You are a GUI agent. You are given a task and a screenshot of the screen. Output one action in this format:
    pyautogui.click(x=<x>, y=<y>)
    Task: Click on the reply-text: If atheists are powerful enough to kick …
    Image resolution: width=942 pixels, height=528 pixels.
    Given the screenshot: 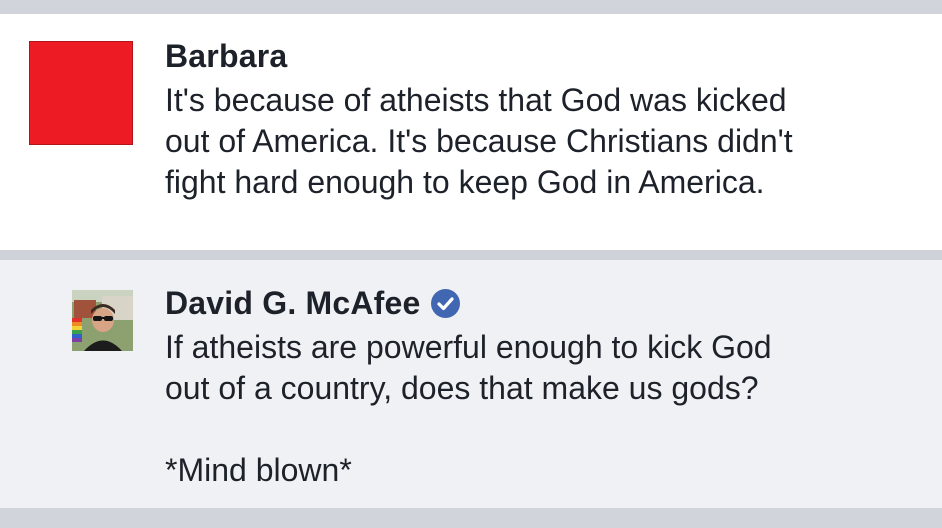 What is the action you would take?
    pyautogui.click(x=545, y=368)
    